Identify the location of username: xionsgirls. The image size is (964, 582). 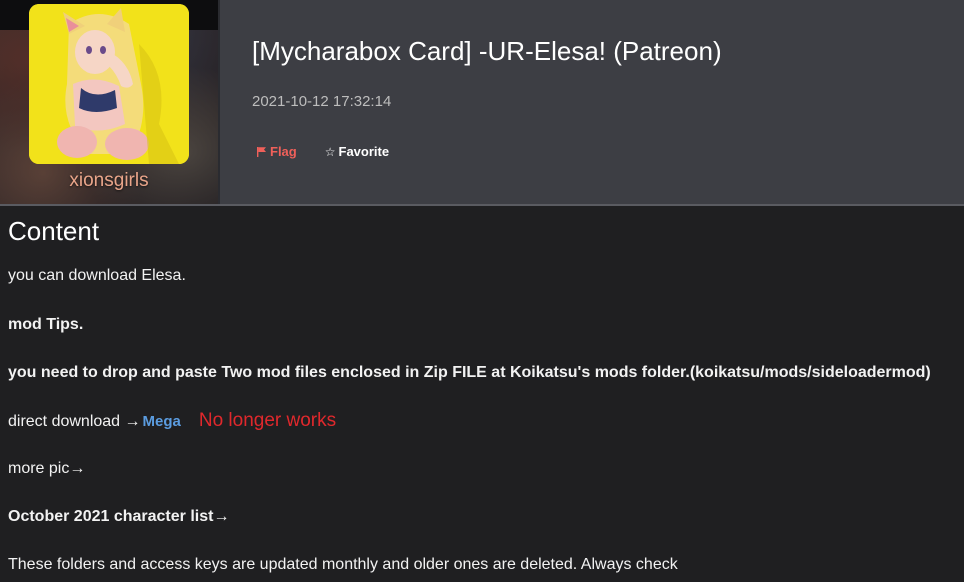
(109, 181).